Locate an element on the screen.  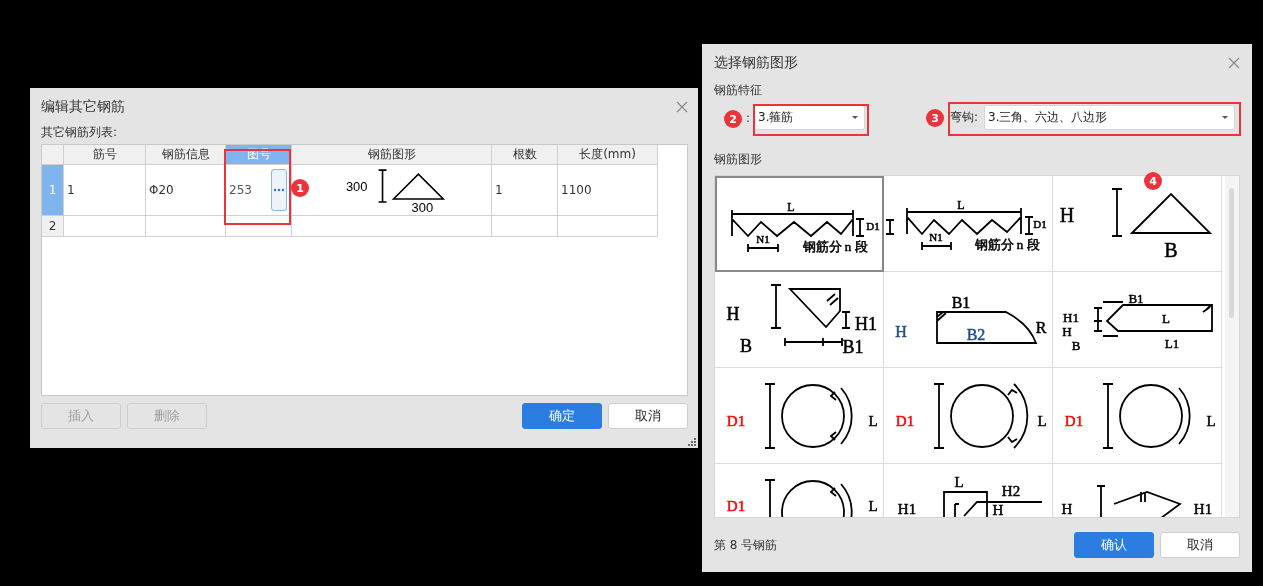
section-label: 钢筋图形 is located at coordinates (738, 160).